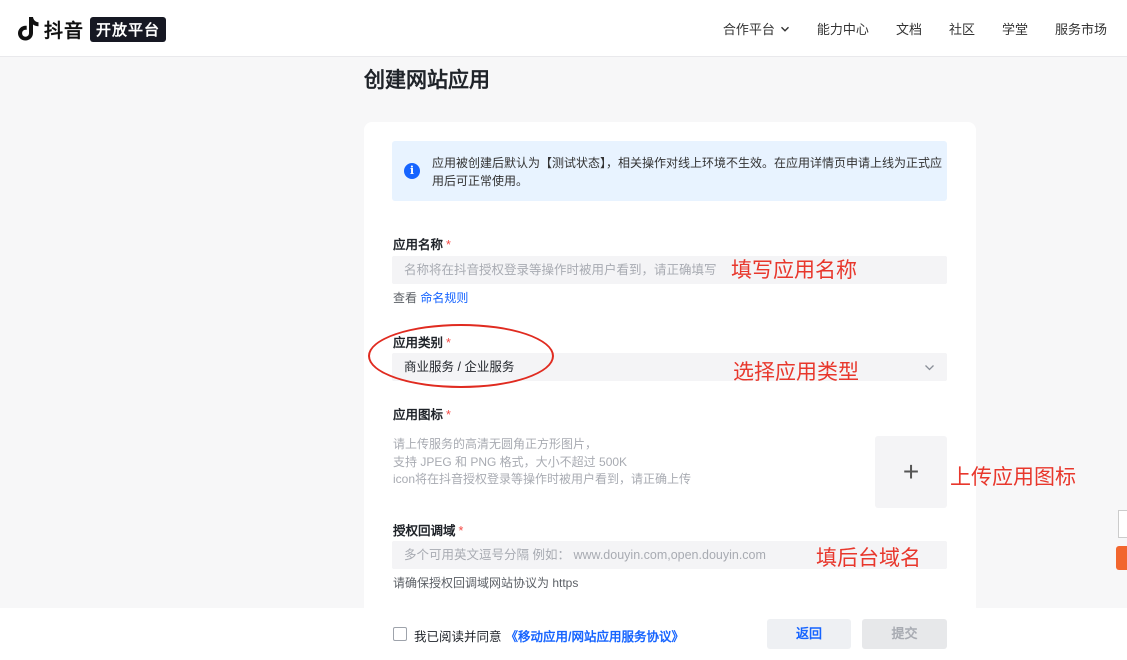 The width and height of the screenshot is (1127, 660). I want to click on logo-badge: 开放平台, so click(128, 29).